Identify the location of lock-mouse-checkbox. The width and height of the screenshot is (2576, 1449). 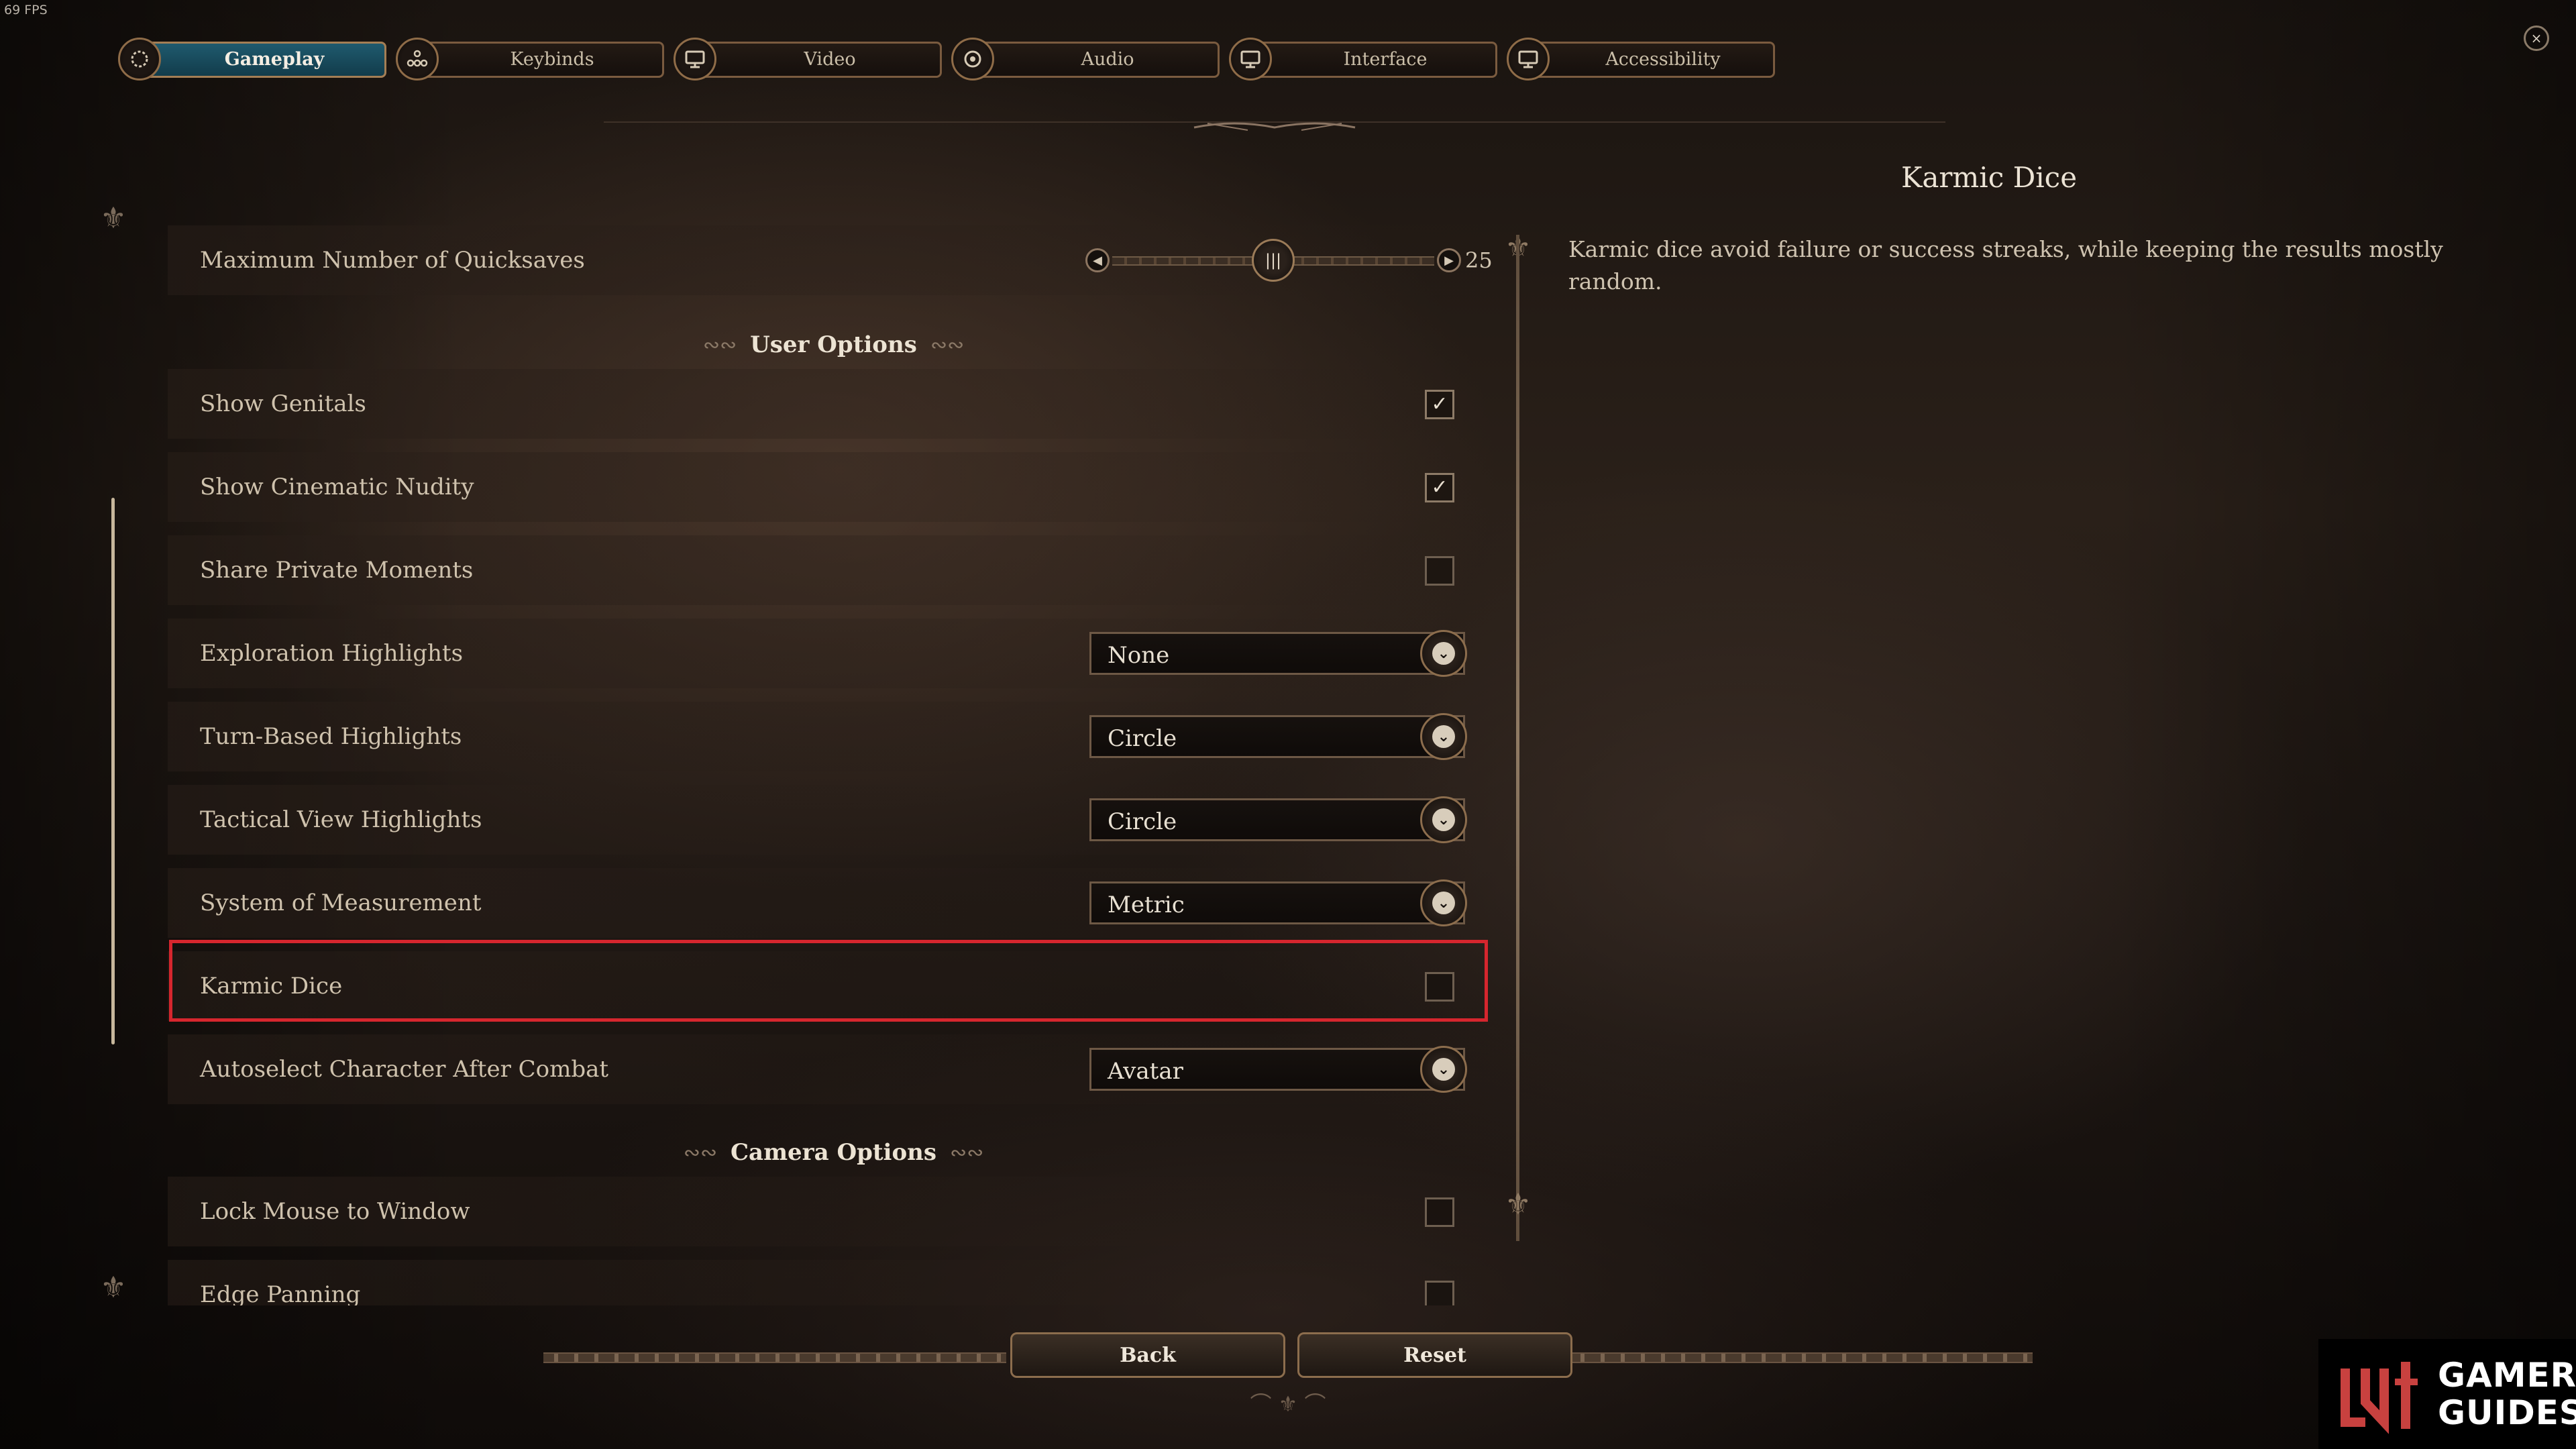
(1439, 1212).